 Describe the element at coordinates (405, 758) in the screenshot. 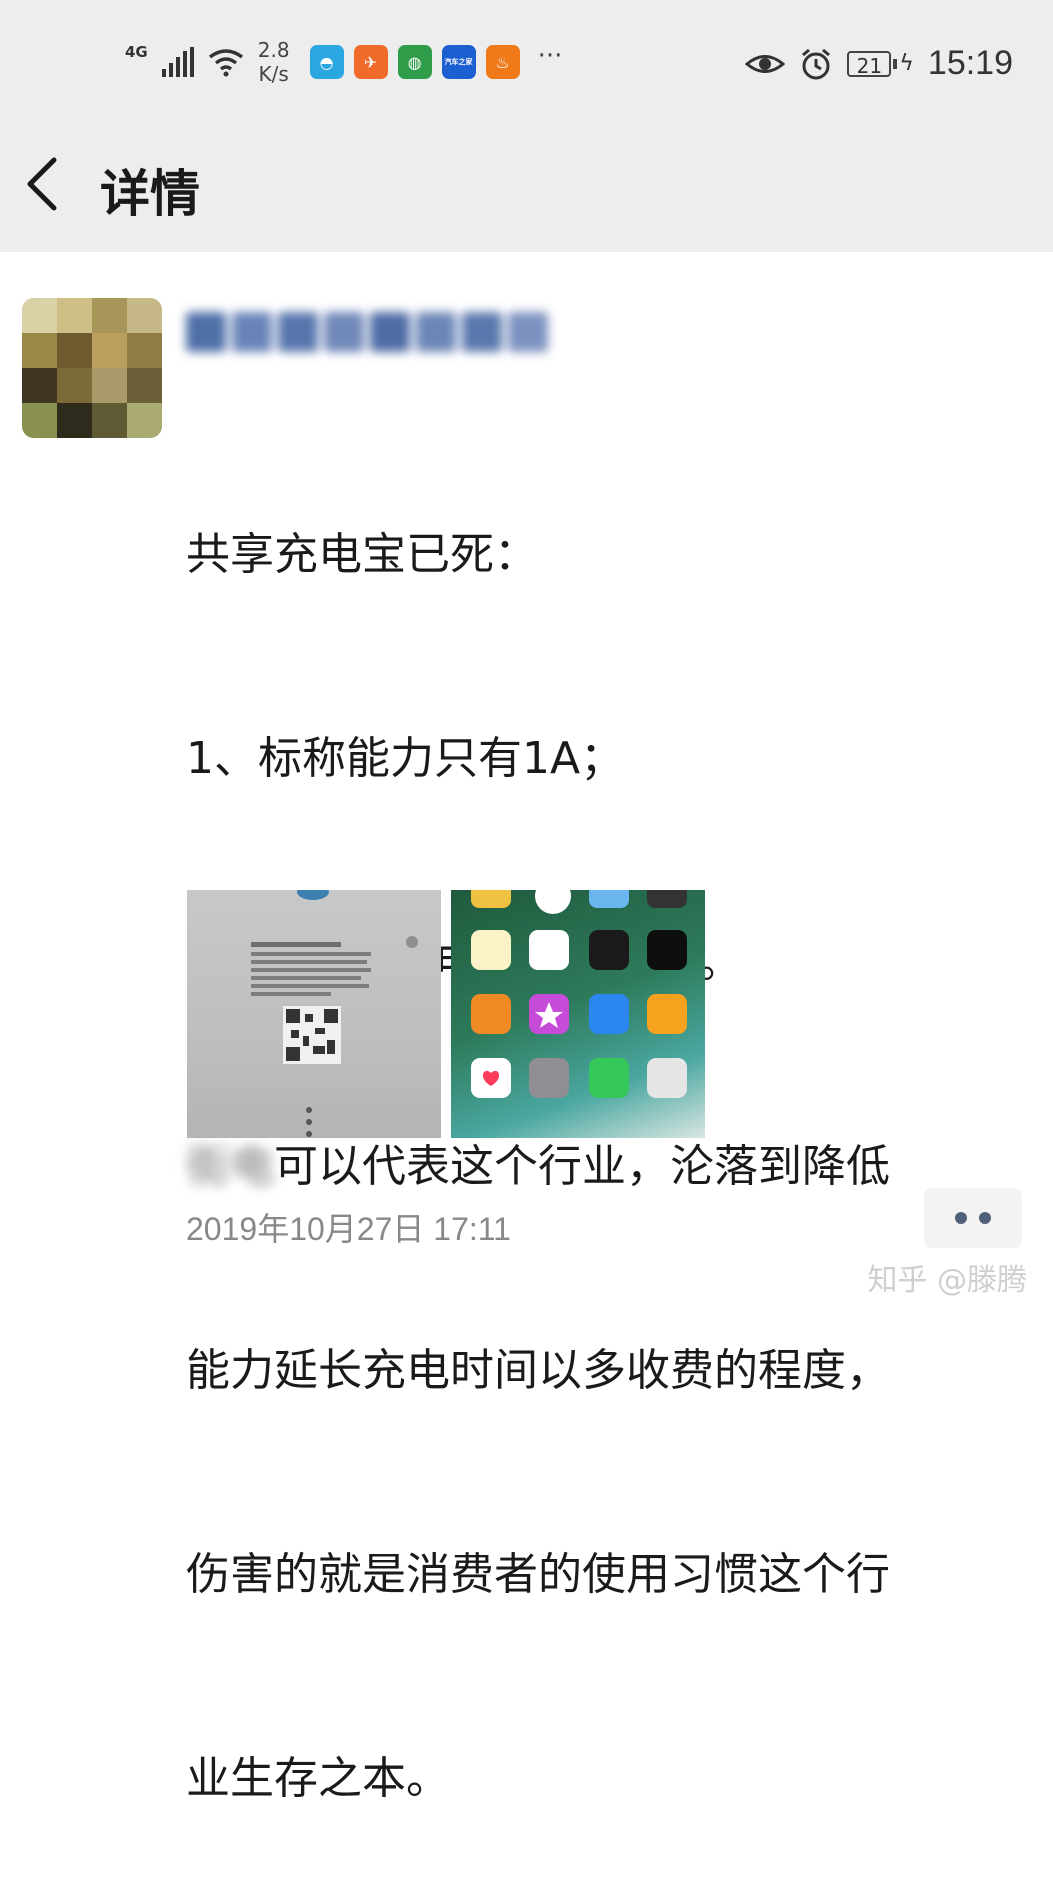

I see `post-line: 1、标称能力只有1A；` at that location.